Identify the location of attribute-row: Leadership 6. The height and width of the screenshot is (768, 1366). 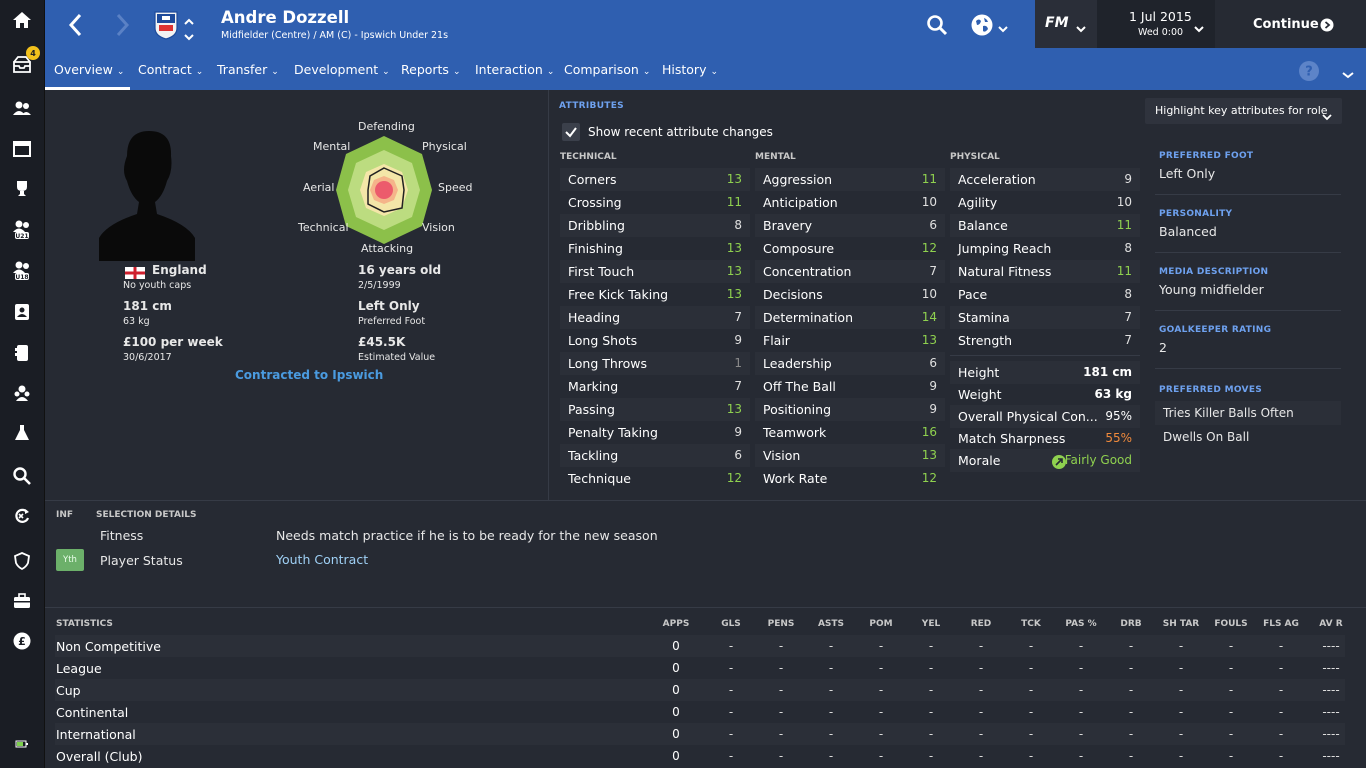
(850, 363).